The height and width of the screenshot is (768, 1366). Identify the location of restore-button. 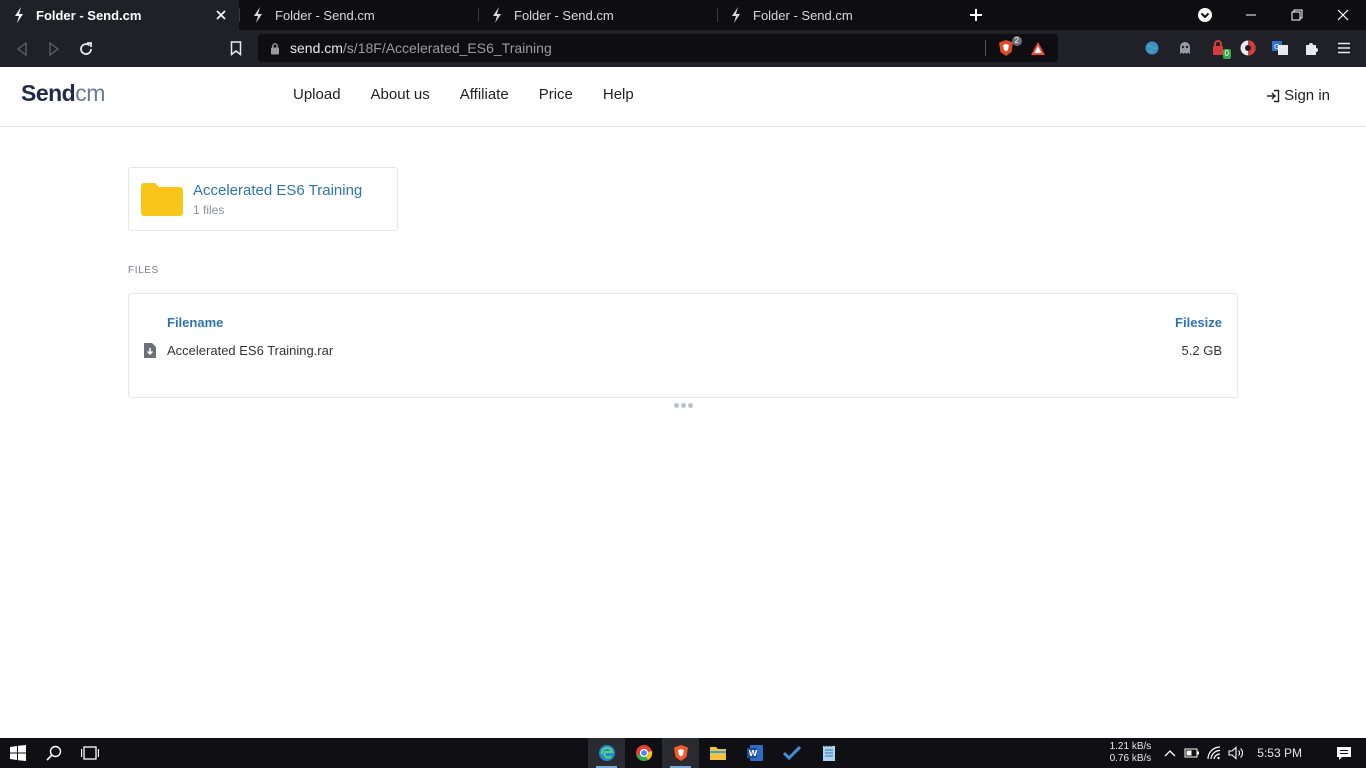
(1297, 15).